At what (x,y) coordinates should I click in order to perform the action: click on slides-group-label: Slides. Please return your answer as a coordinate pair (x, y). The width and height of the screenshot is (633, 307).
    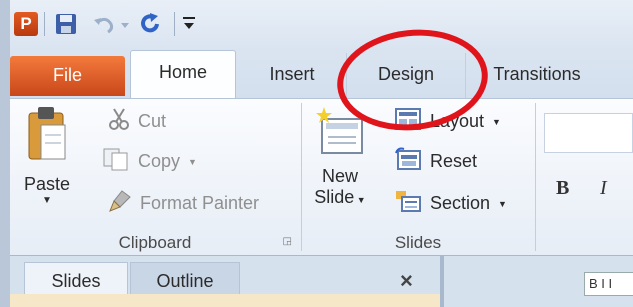
    Looking at the image, I should click on (418, 242).